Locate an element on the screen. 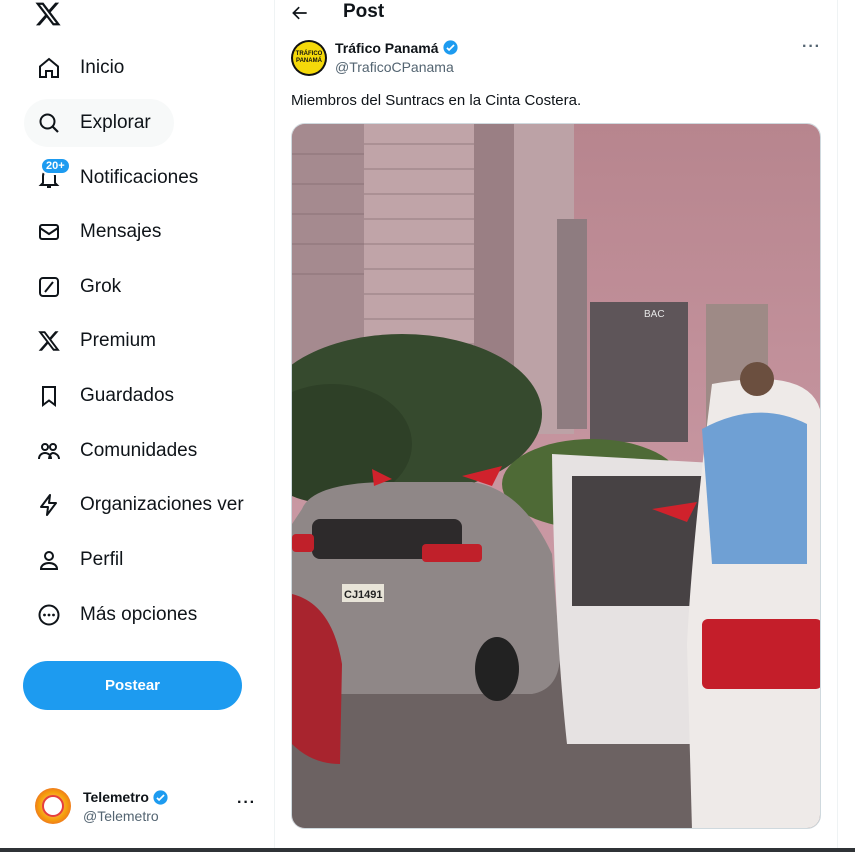  nav-label: Explorar is located at coordinates (115, 122).